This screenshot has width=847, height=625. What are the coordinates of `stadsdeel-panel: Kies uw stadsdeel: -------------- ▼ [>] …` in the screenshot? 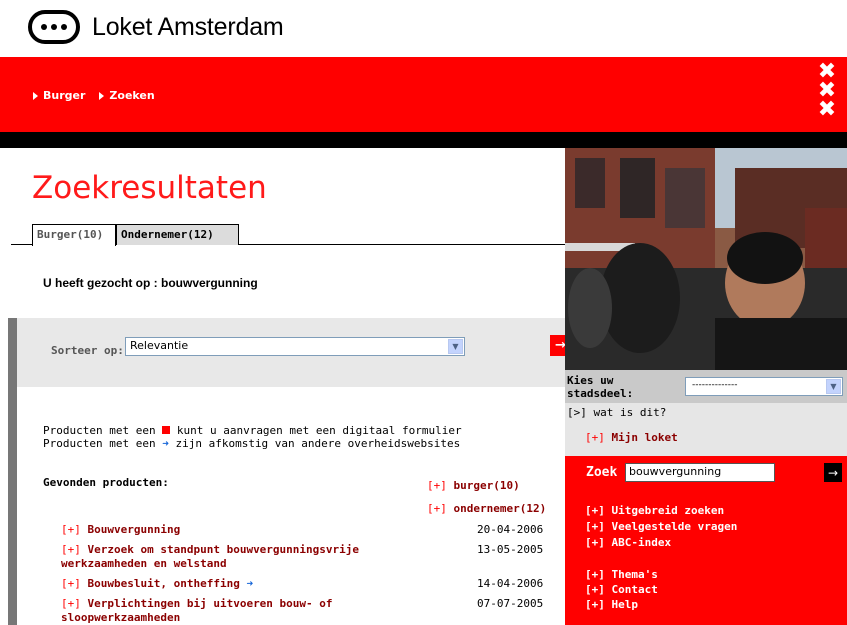 It's located at (706, 396).